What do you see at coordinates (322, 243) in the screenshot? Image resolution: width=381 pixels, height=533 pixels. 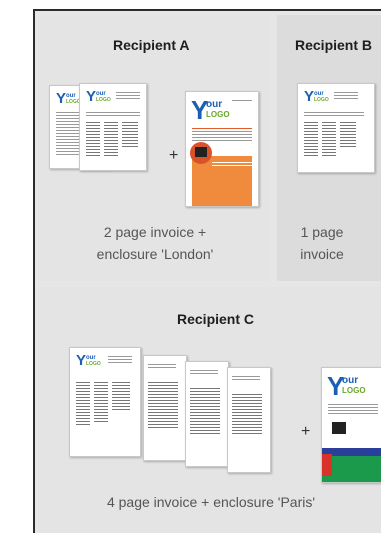 I see `recipient-b-caption: 1 page invoice` at bounding box center [322, 243].